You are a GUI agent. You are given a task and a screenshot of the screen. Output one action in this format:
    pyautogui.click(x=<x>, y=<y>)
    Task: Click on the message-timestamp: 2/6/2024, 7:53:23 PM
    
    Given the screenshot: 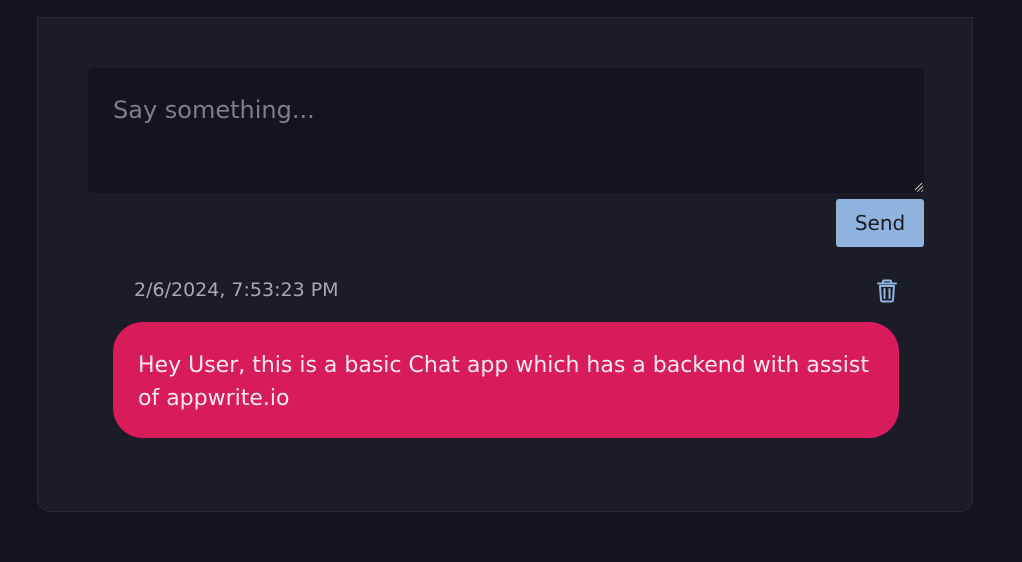 What is the action you would take?
    pyautogui.click(x=236, y=290)
    